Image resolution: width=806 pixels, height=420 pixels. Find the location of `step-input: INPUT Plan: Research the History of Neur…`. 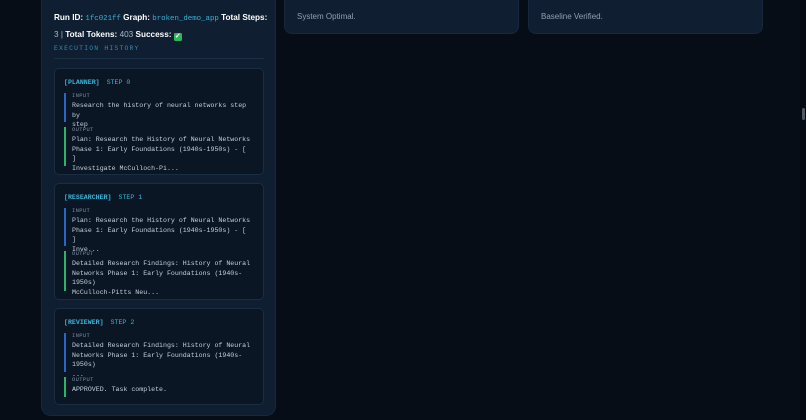

step-input: INPUT Plan: Research the History of Neur… is located at coordinates (159, 230).